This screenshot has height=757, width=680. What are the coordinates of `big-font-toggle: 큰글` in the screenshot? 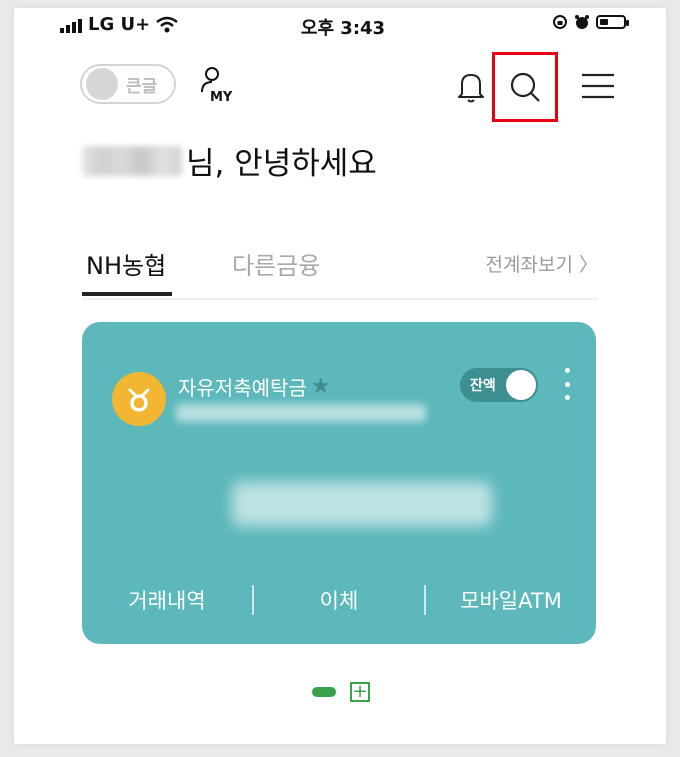 It's located at (128, 84).